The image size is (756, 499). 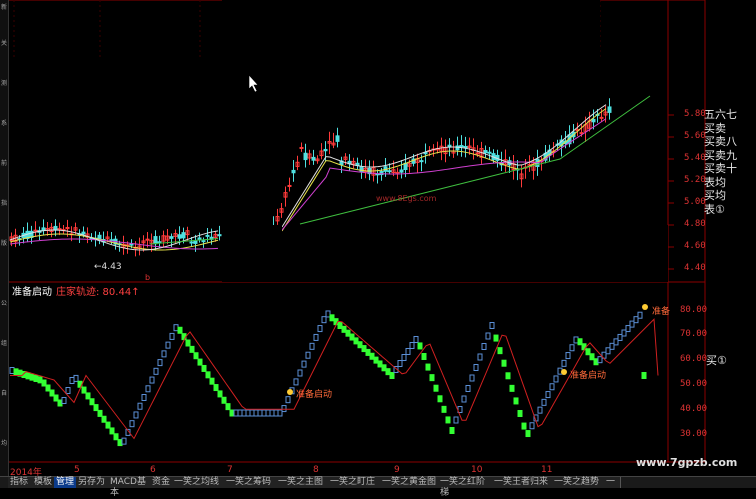 I want to click on info-row: 买卖十, so click(x=720, y=168).